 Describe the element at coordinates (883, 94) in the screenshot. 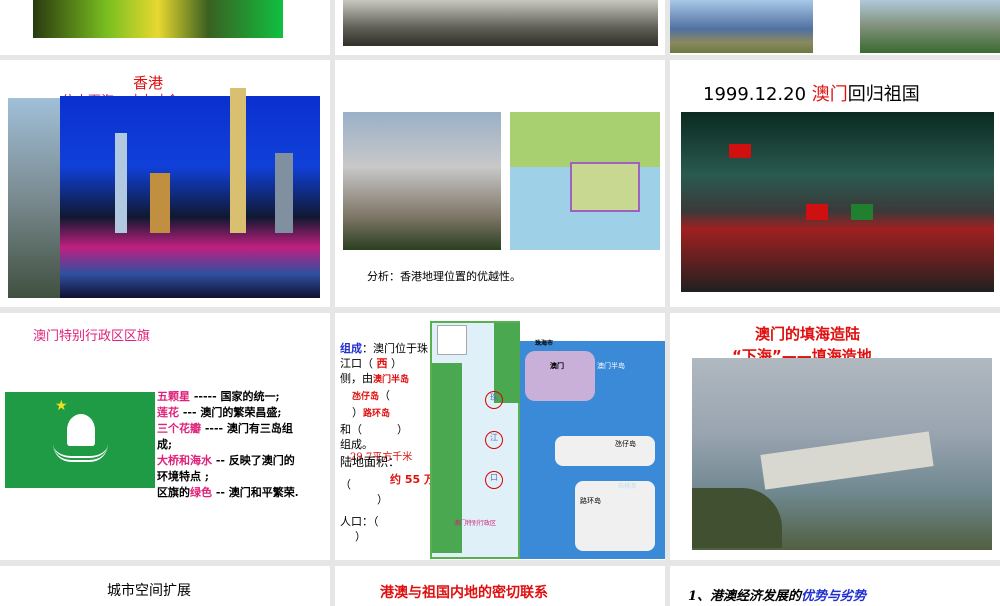

I see `title-rest: 回归祖国` at that location.